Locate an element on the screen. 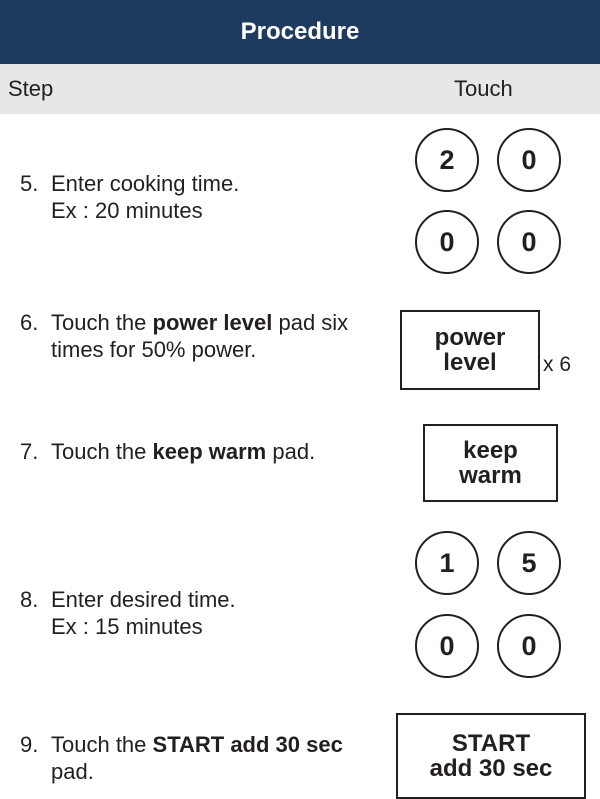 The height and width of the screenshot is (799, 600). pad-label-line1: power is located at coordinates (470, 337).